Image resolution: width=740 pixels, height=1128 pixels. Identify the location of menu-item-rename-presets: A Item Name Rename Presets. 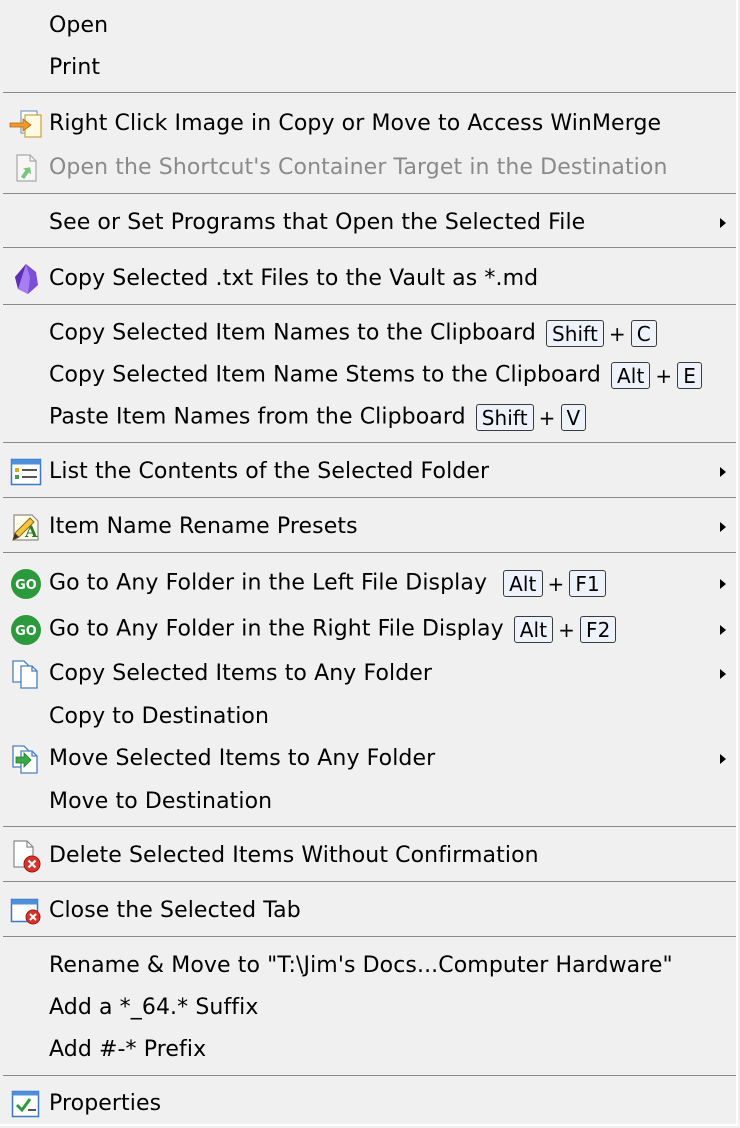
(369, 527).